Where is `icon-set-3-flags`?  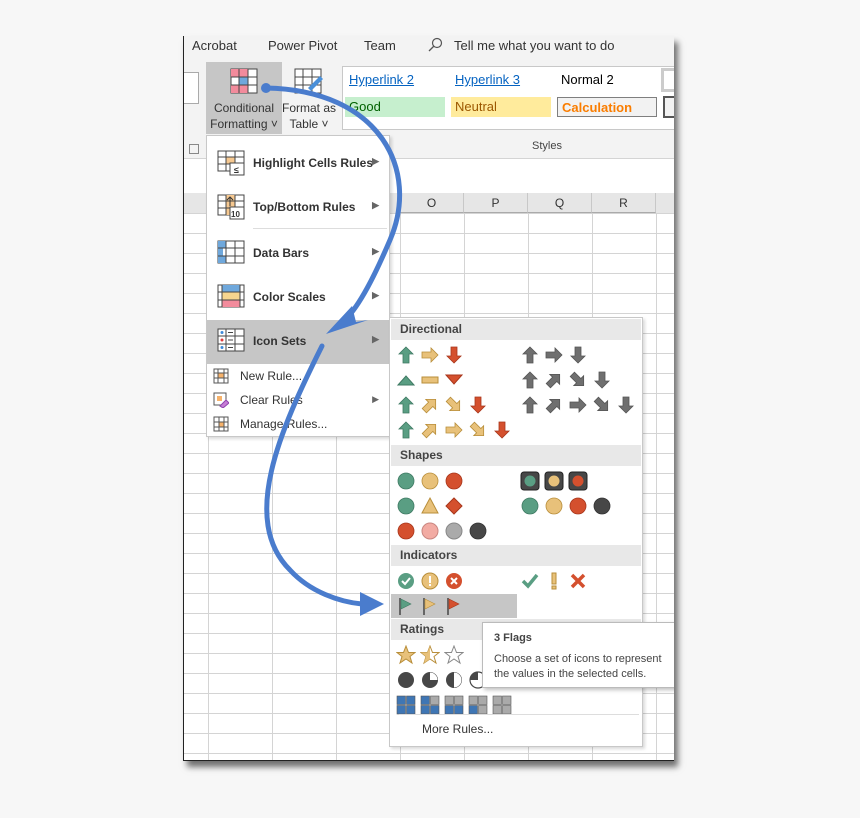
icon-set-3-flags is located at coordinates (454, 606).